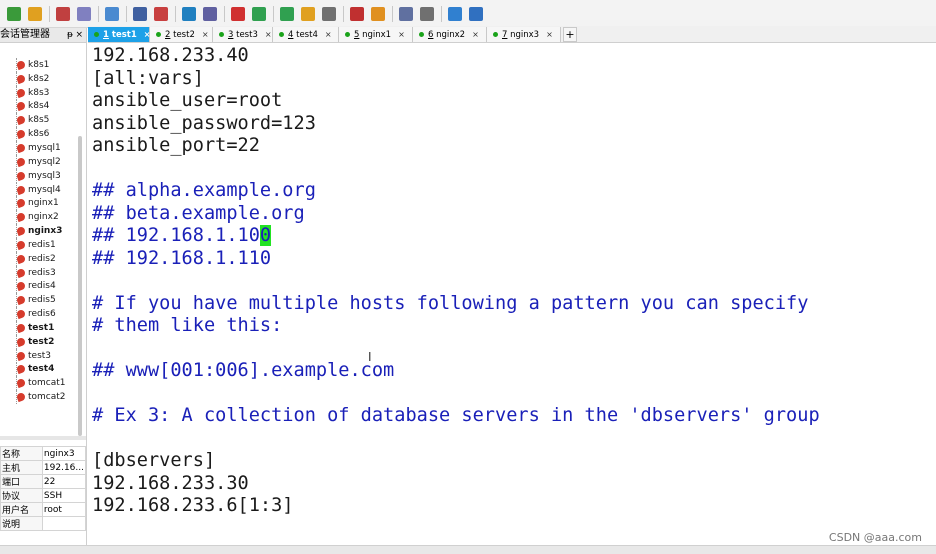 This screenshot has height=554, width=936. I want to click on session-item-test3: test3, so click(38, 355).